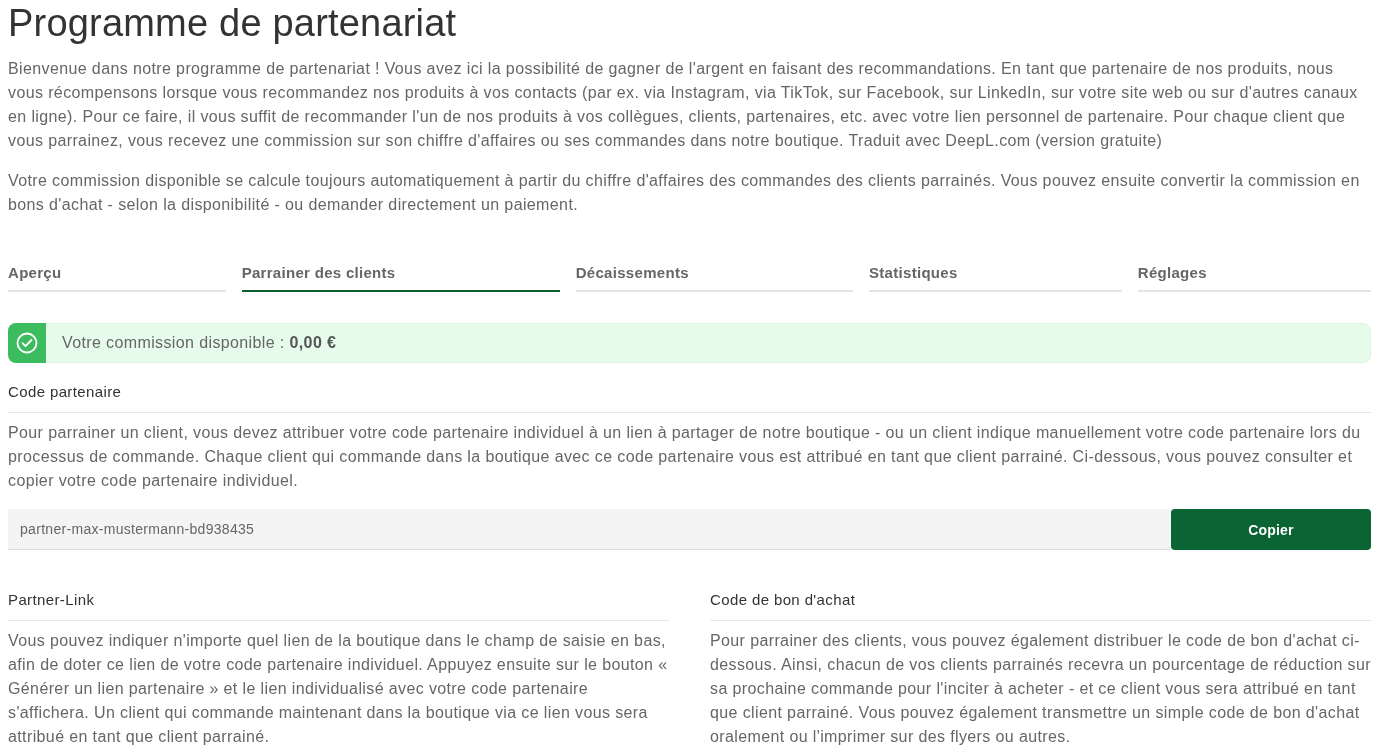 This screenshot has width=1381, height=753. Describe the element at coordinates (1271, 529) in the screenshot. I see `copy-button: Copier` at that location.